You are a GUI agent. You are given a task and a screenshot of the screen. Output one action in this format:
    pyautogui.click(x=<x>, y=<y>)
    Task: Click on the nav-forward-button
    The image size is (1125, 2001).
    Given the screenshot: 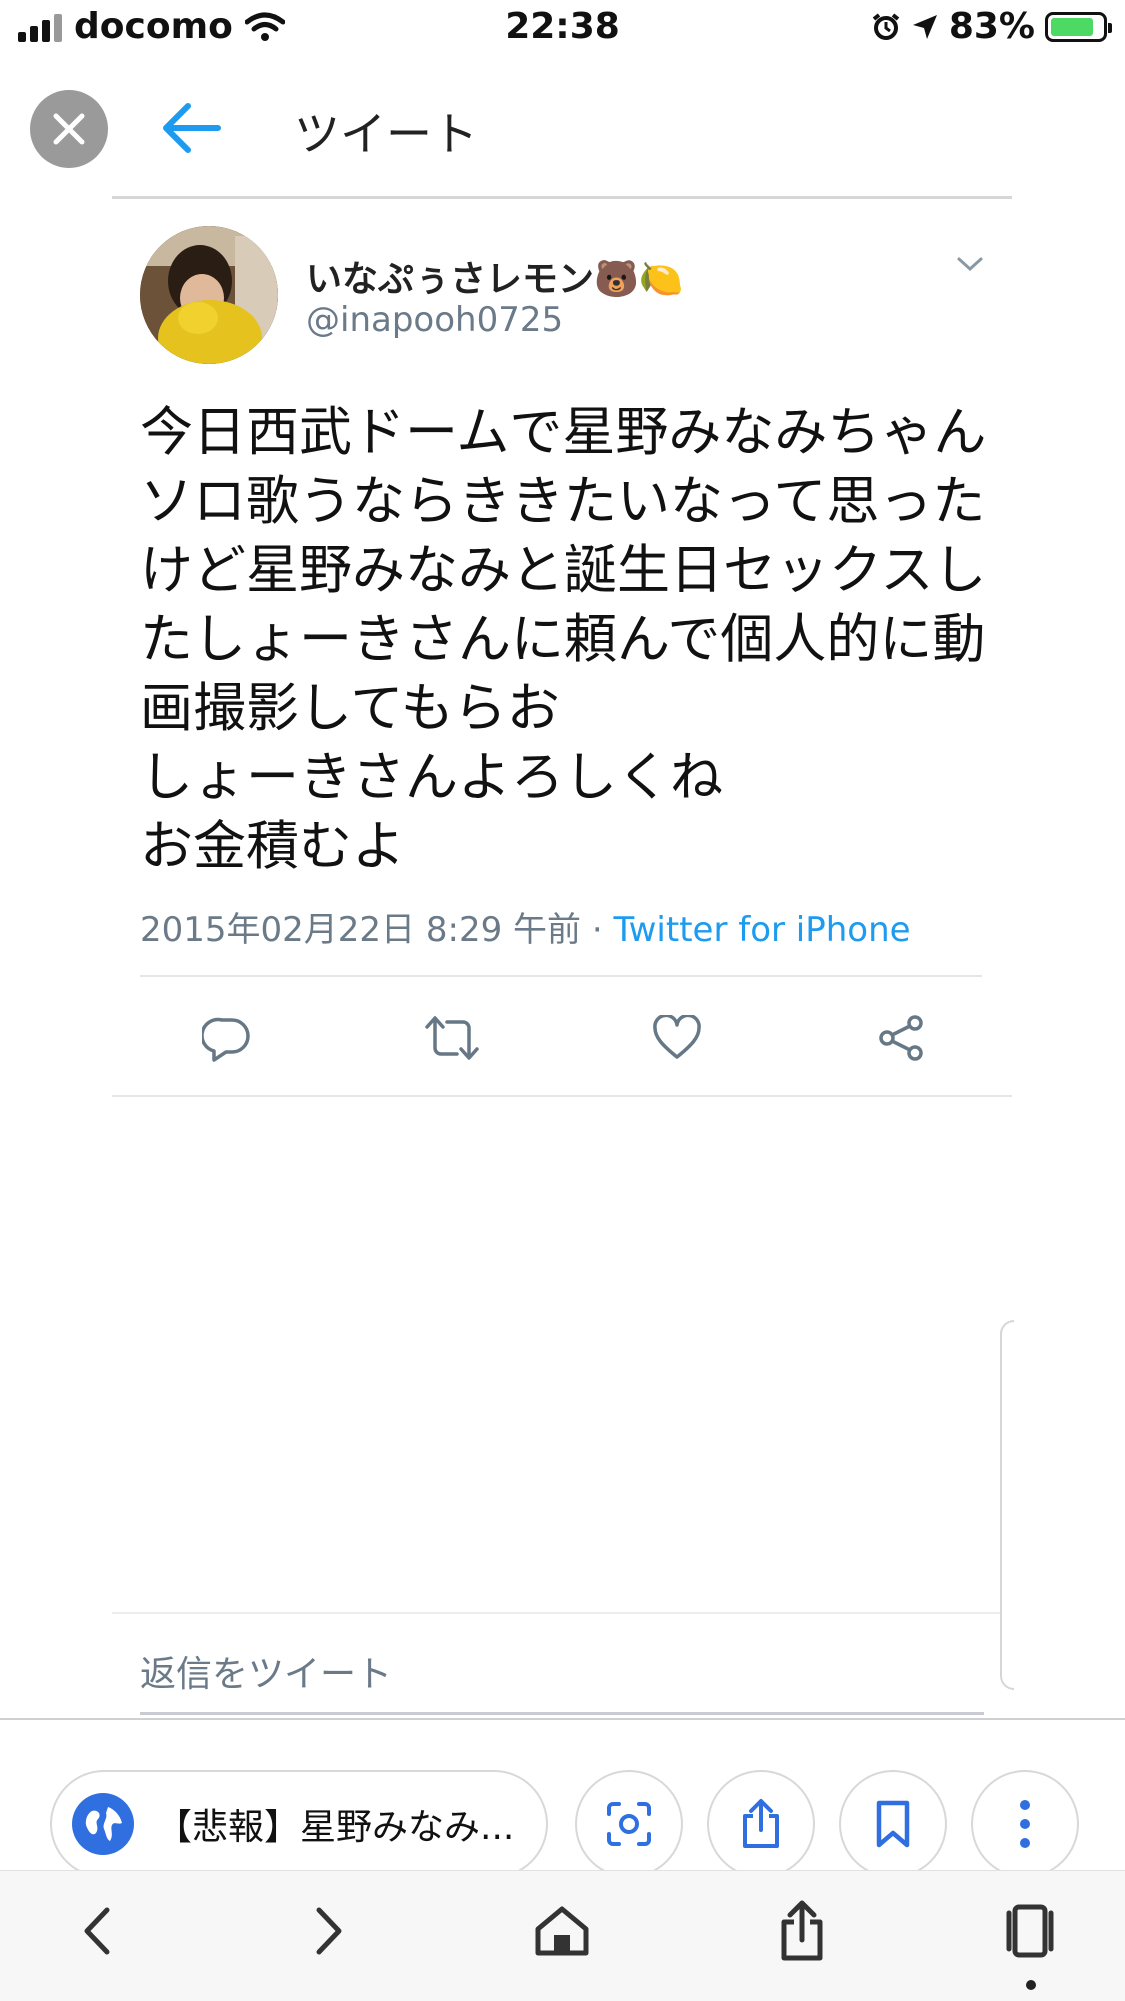 What is the action you would take?
    pyautogui.click(x=330, y=1931)
    